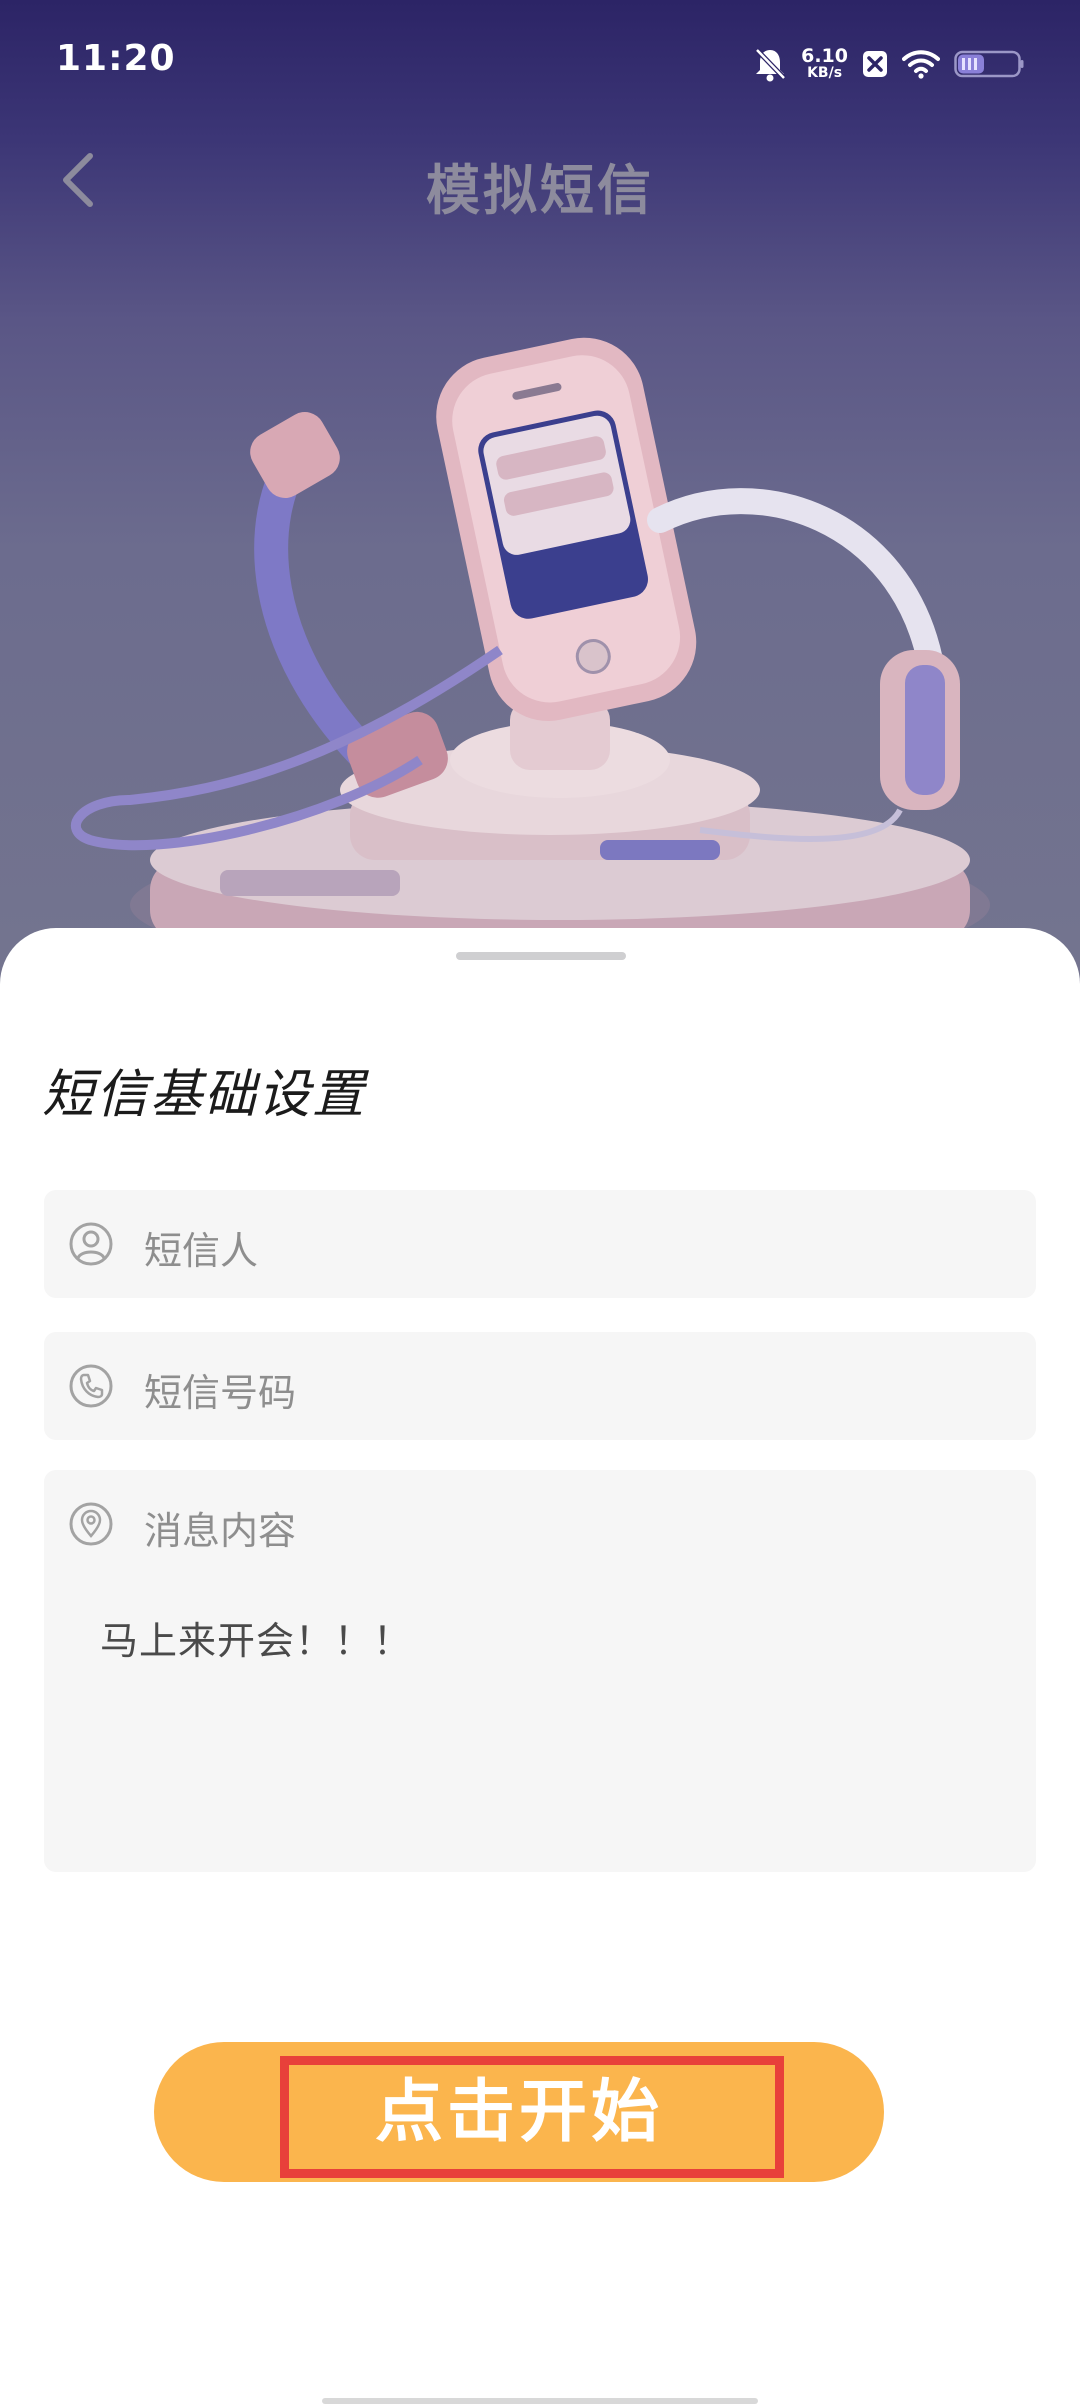 This screenshot has width=1080, height=2408. What do you see at coordinates (770, 65) in the screenshot?
I see `bell-muted-icon` at bounding box center [770, 65].